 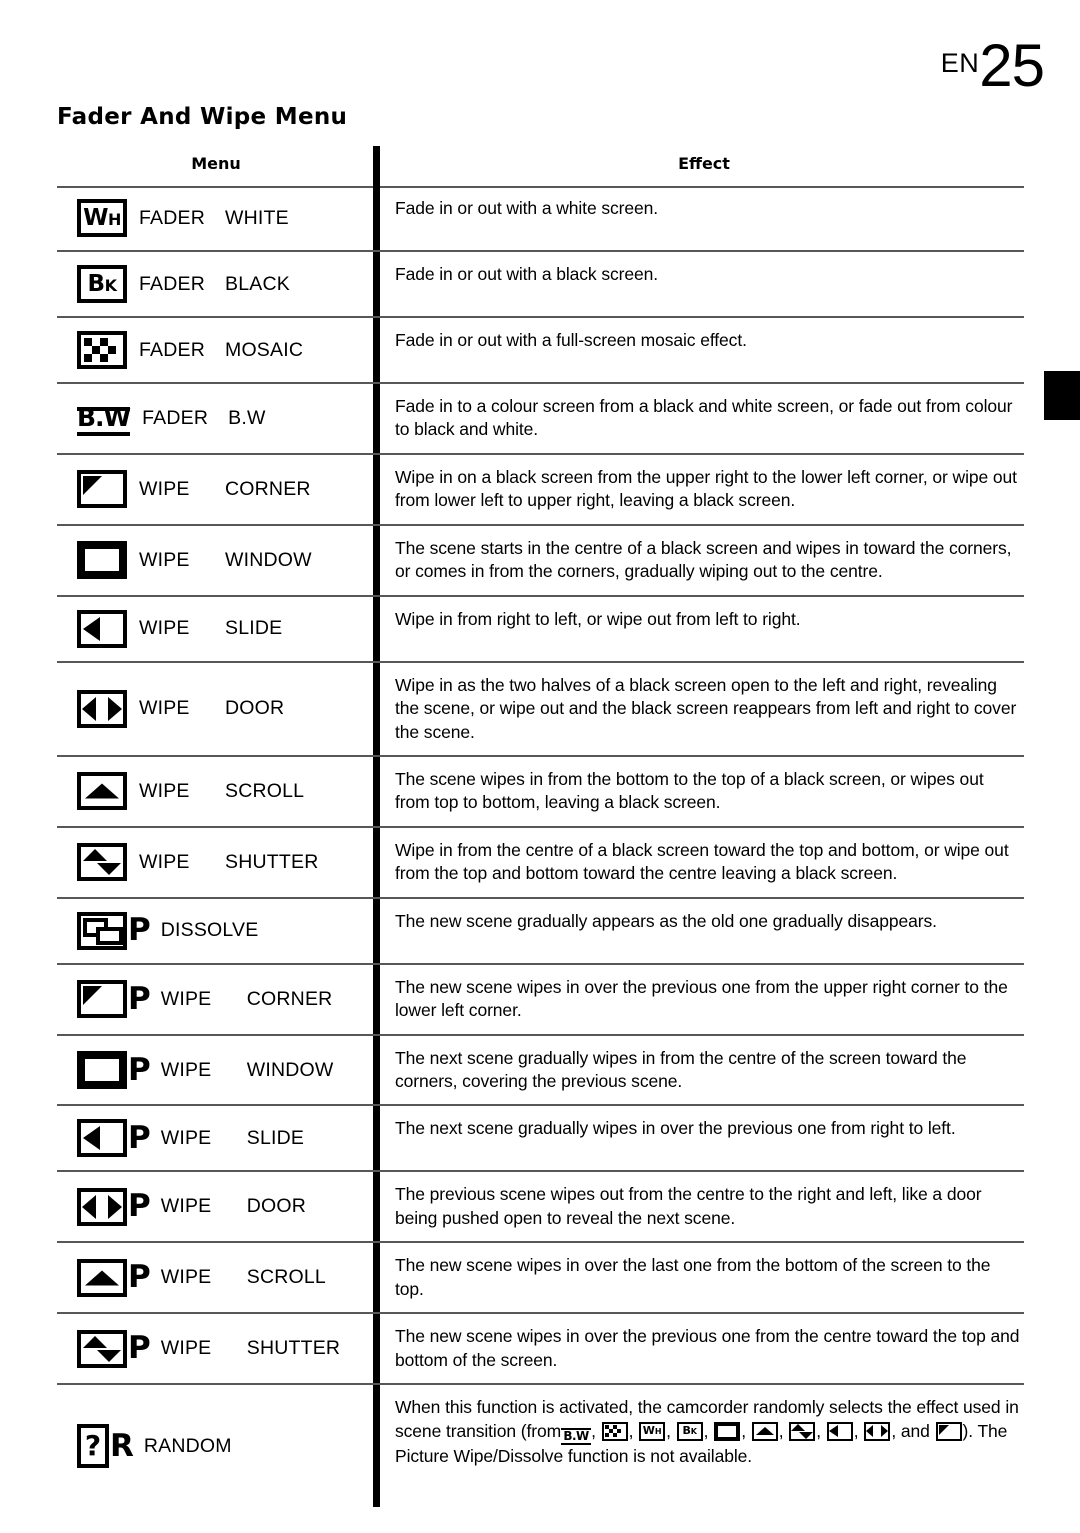 What do you see at coordinates (540, 167) in the screenshot?
I see `table-header-row: Menu Effect` at bounding box center [540, 167].